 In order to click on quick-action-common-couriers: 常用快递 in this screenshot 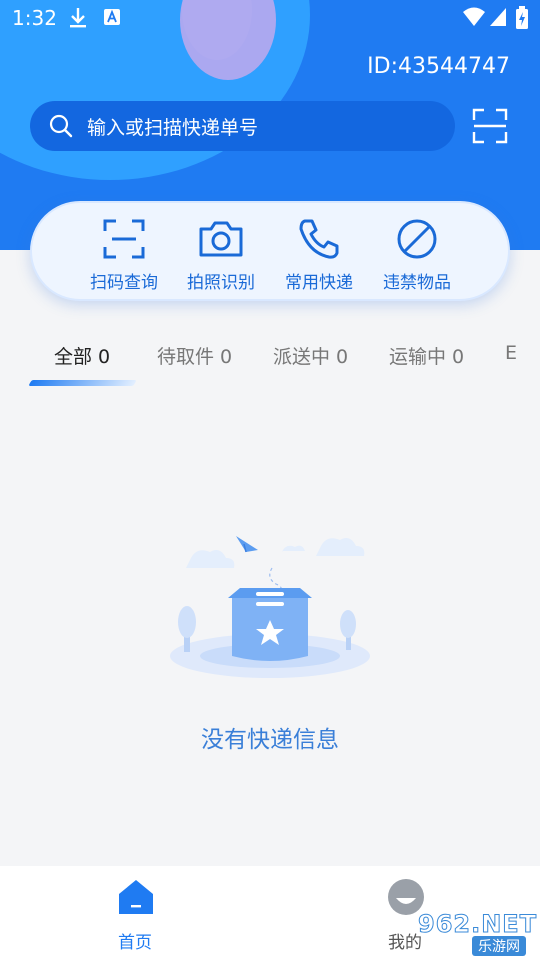, I will do `click(319, 255)`.